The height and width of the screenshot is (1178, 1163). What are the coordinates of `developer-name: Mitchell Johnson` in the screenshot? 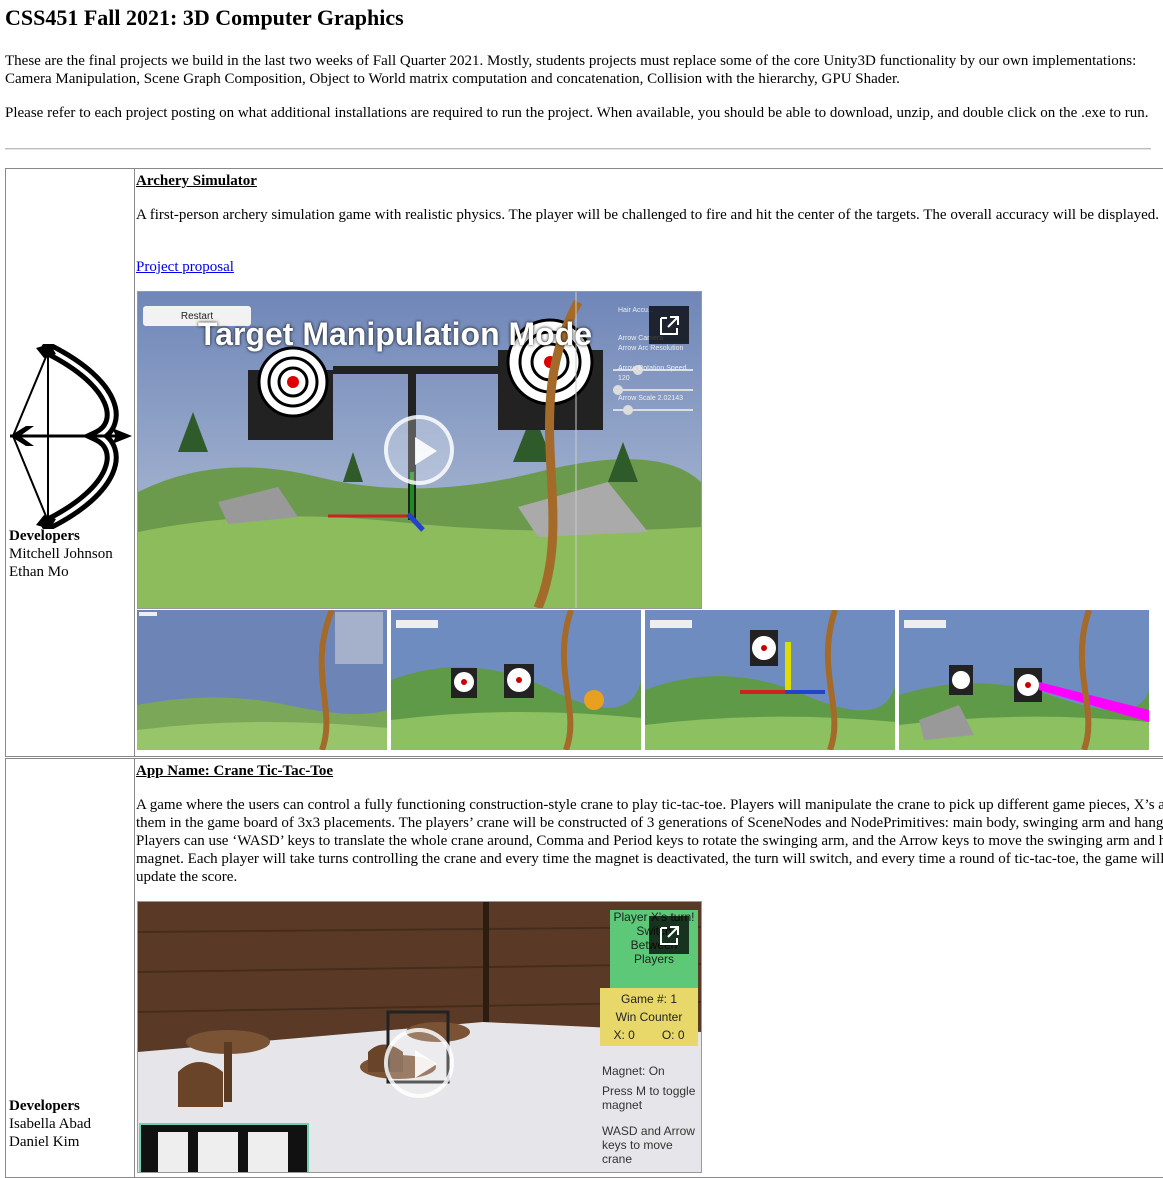 It's located at (61, 554).